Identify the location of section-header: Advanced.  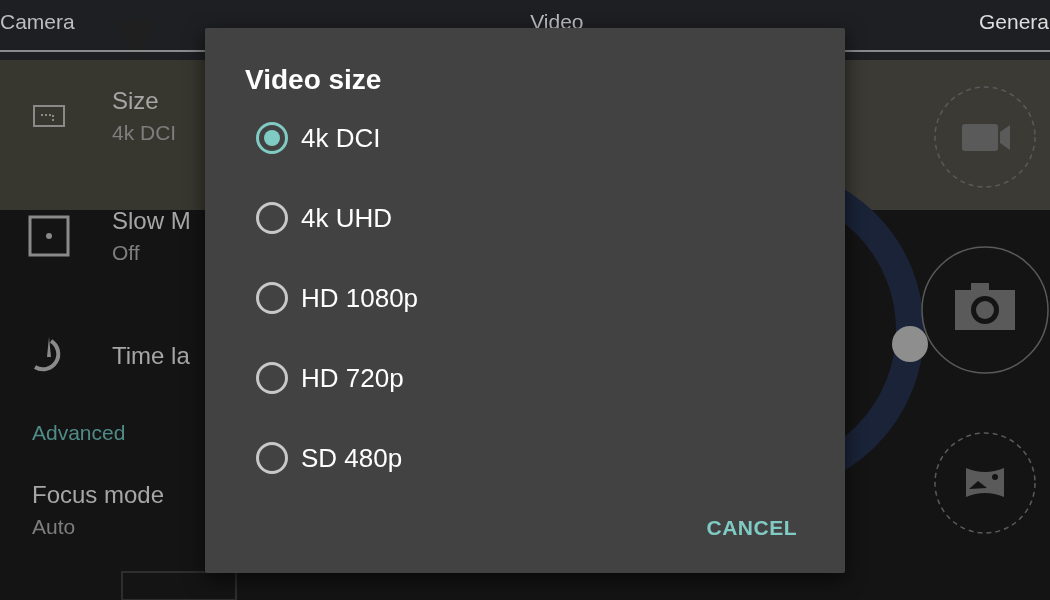
(79, 433).